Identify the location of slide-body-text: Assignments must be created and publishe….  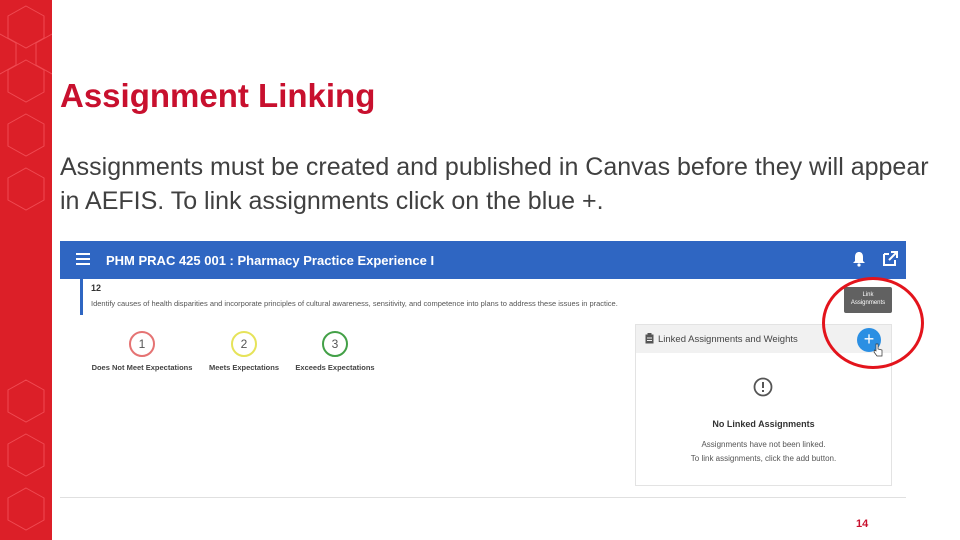
(494, 184).